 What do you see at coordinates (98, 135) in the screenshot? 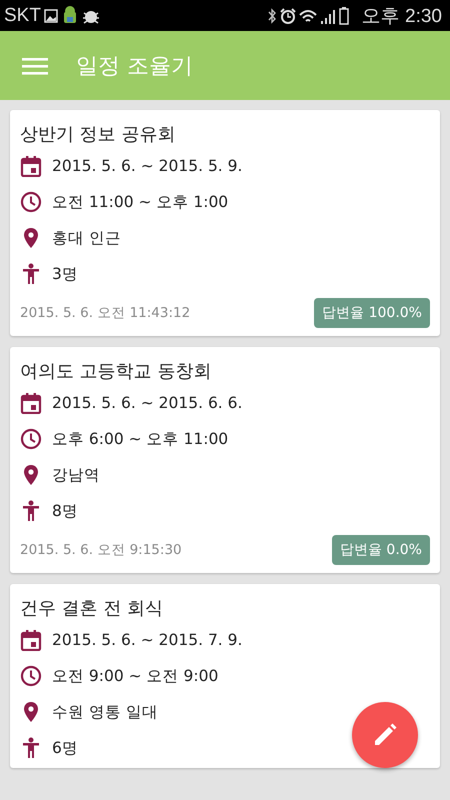
I see `event-title: 상반기 정보 공유회` at bounding box center [98, 135].